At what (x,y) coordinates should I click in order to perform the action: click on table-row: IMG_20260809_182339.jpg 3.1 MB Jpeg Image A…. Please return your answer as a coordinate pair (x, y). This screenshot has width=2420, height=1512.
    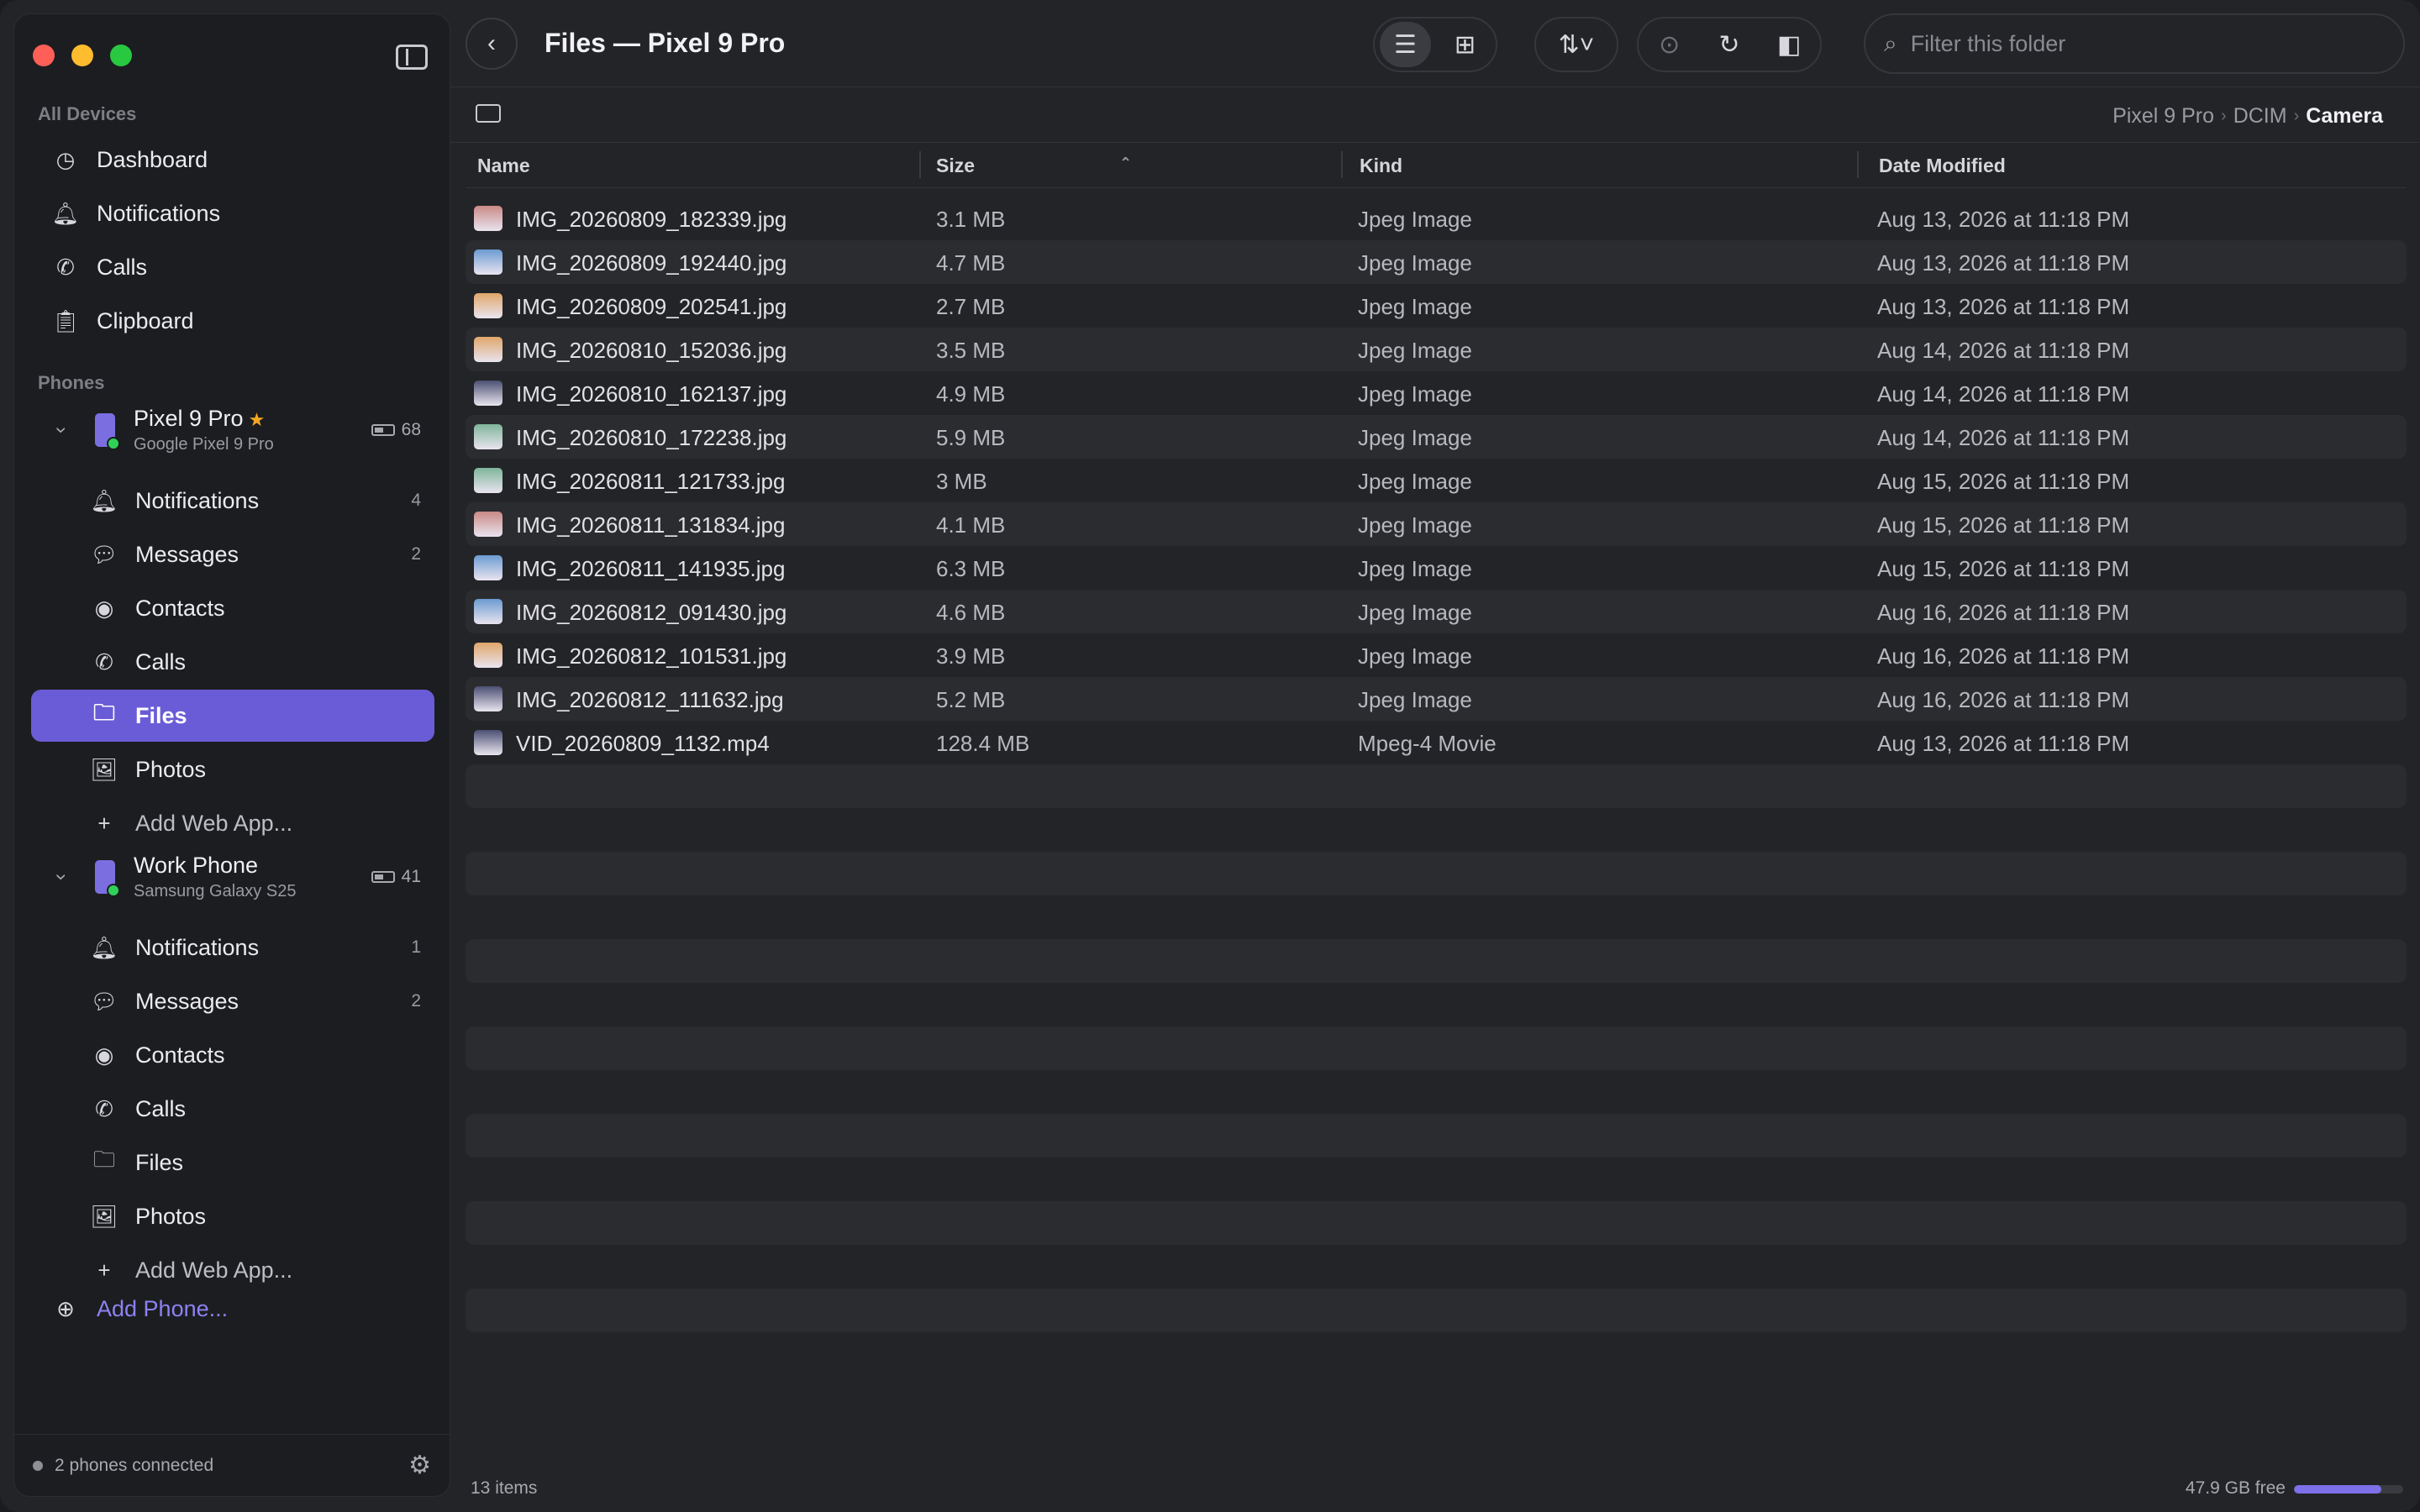
    Looking at the image, I should click on (1437, 218).